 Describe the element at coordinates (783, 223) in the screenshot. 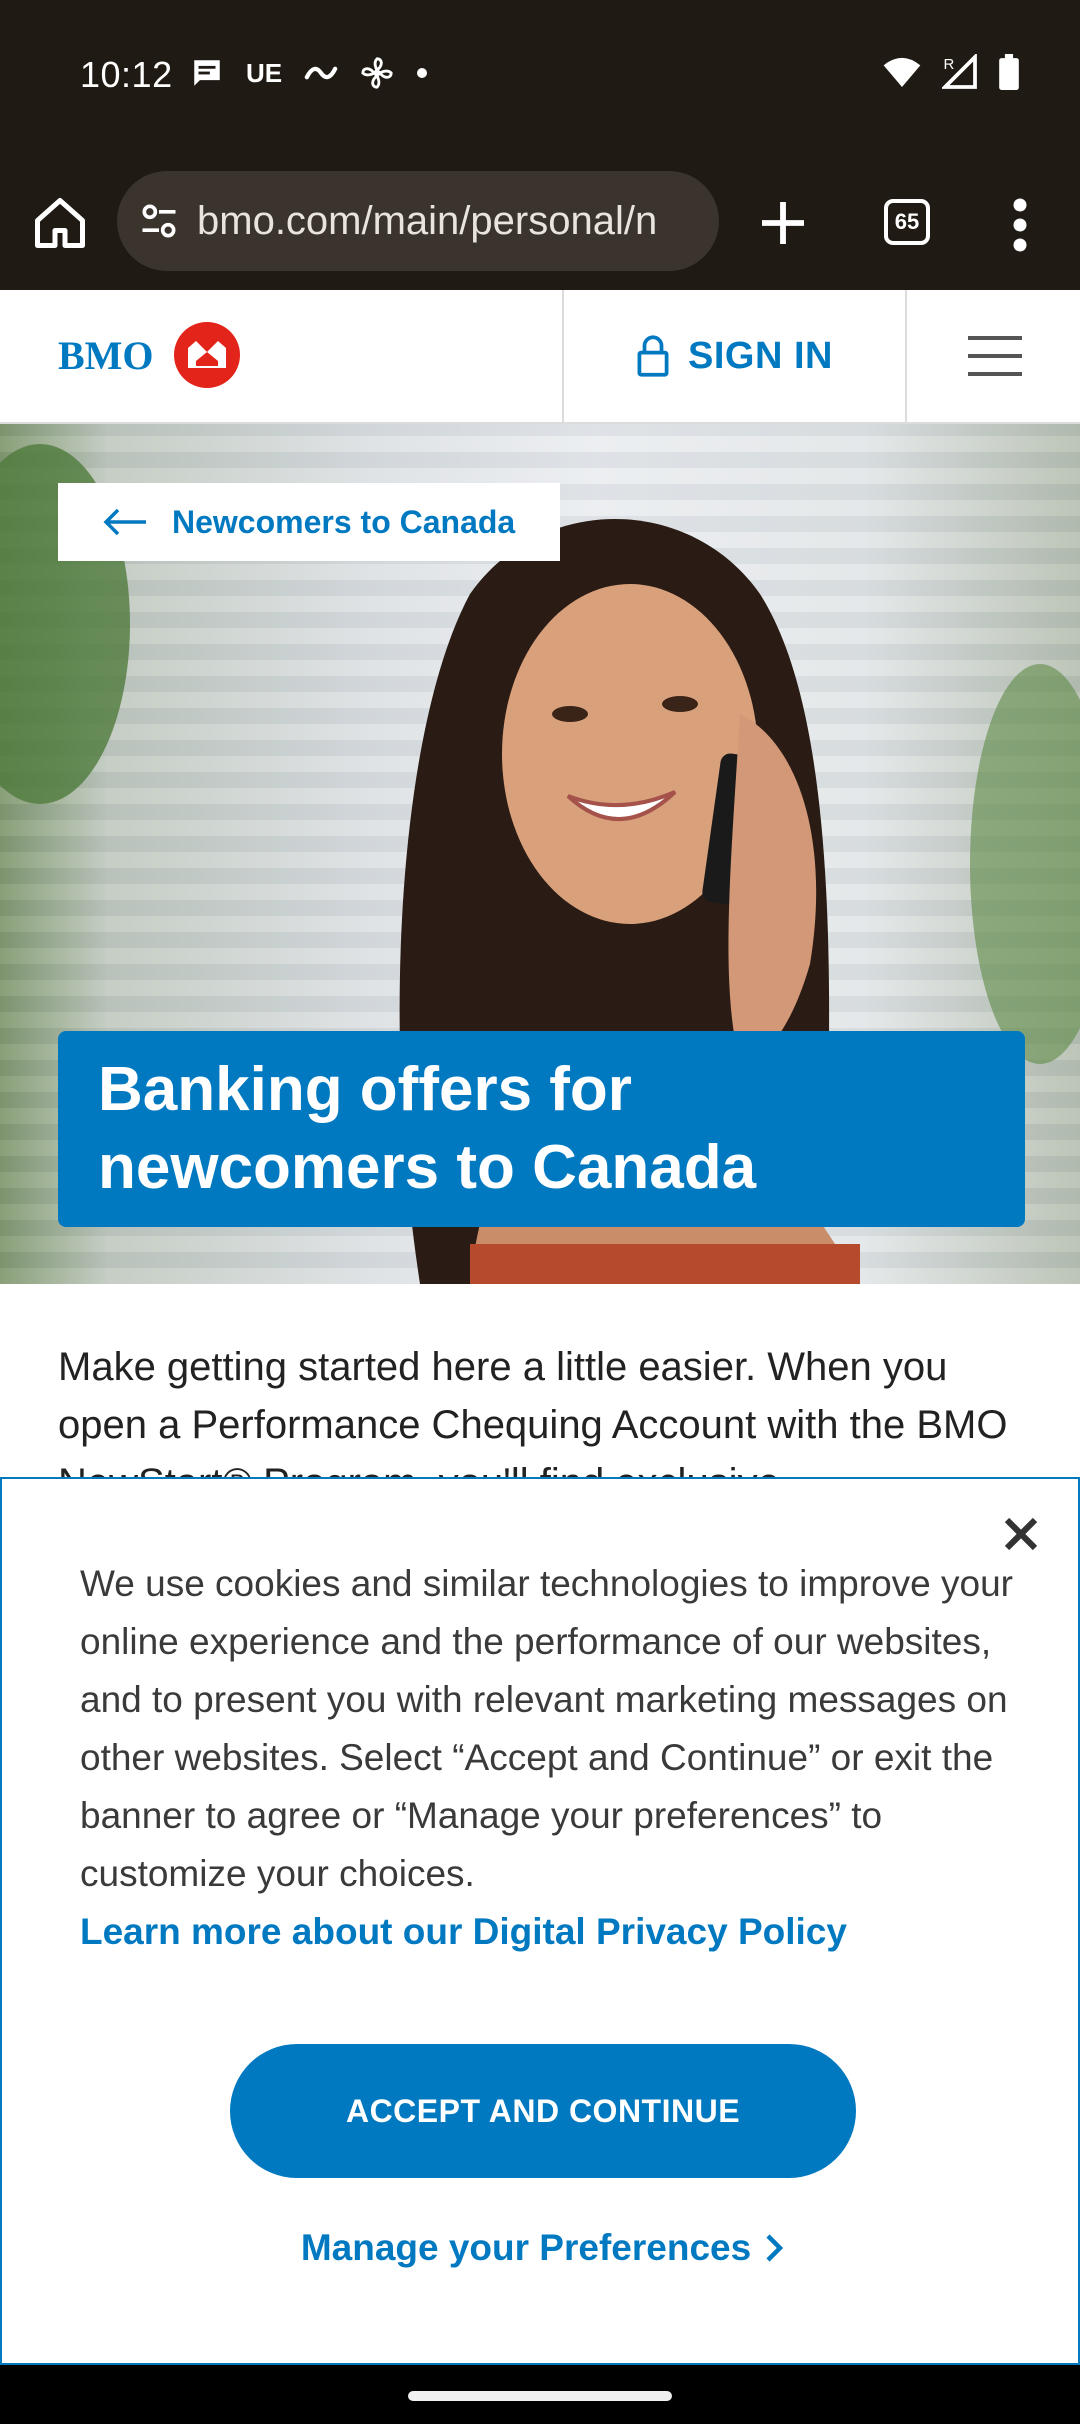

I see `new-tab-icon` at that location.